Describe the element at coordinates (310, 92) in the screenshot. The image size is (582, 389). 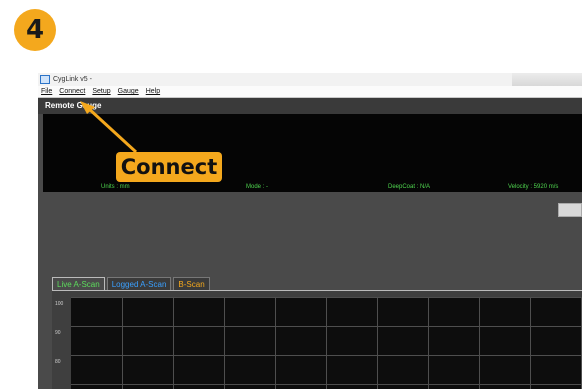
I see `menu-bar: File Connect Setup Gauge Help` at that location.